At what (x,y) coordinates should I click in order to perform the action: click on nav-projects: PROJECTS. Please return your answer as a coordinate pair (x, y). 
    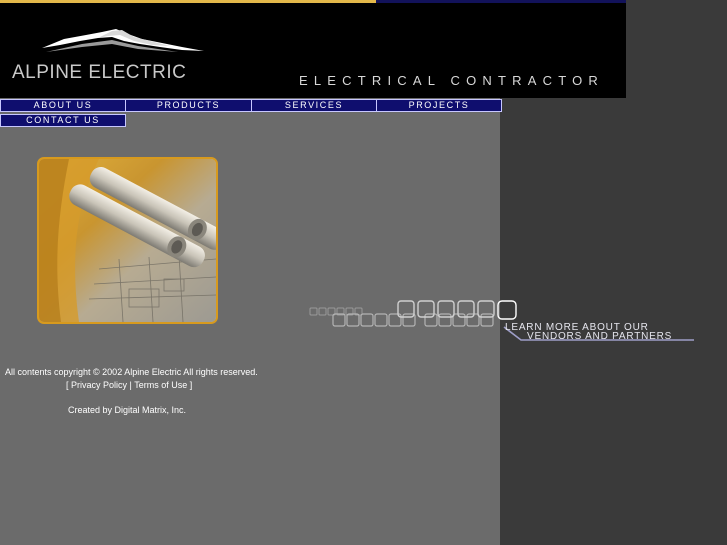
    Looking at the image, I should click on (439, 105).